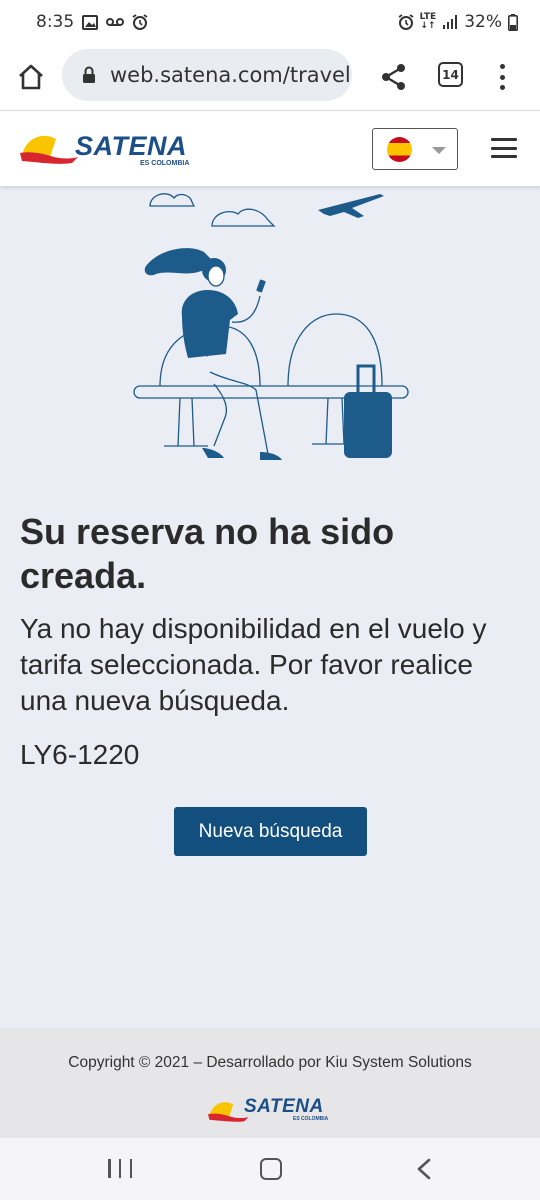 This screenshot has height=1200, width=540. I want to click on status-bar: 8:35 LTE ↓↑ 32%, so click(270, 22).